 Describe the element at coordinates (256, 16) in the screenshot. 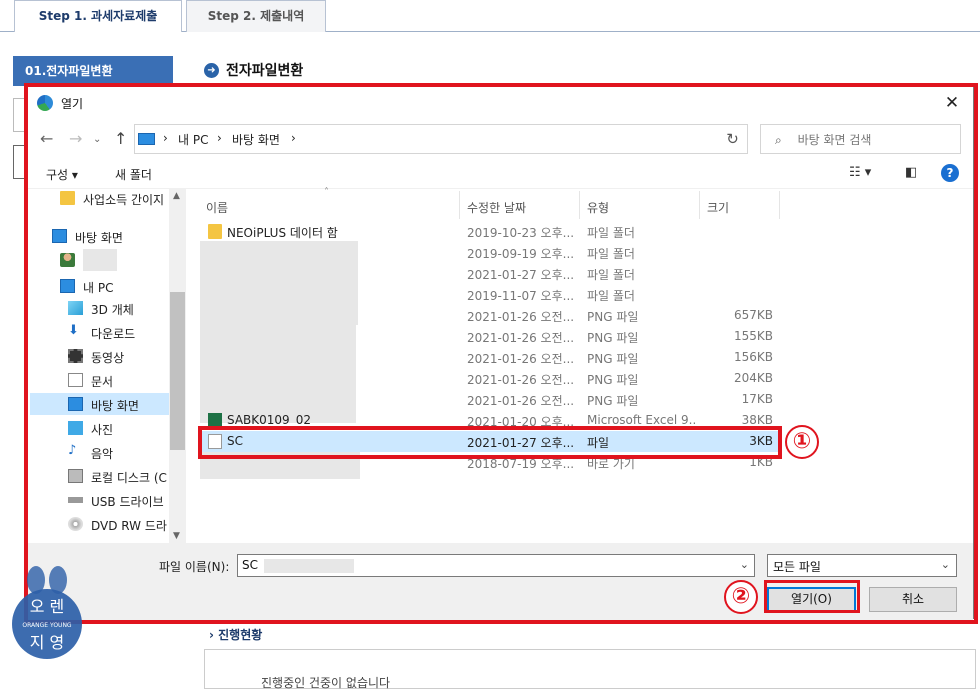

I see `tab-step2: Step 2. 제출내역` at that location.